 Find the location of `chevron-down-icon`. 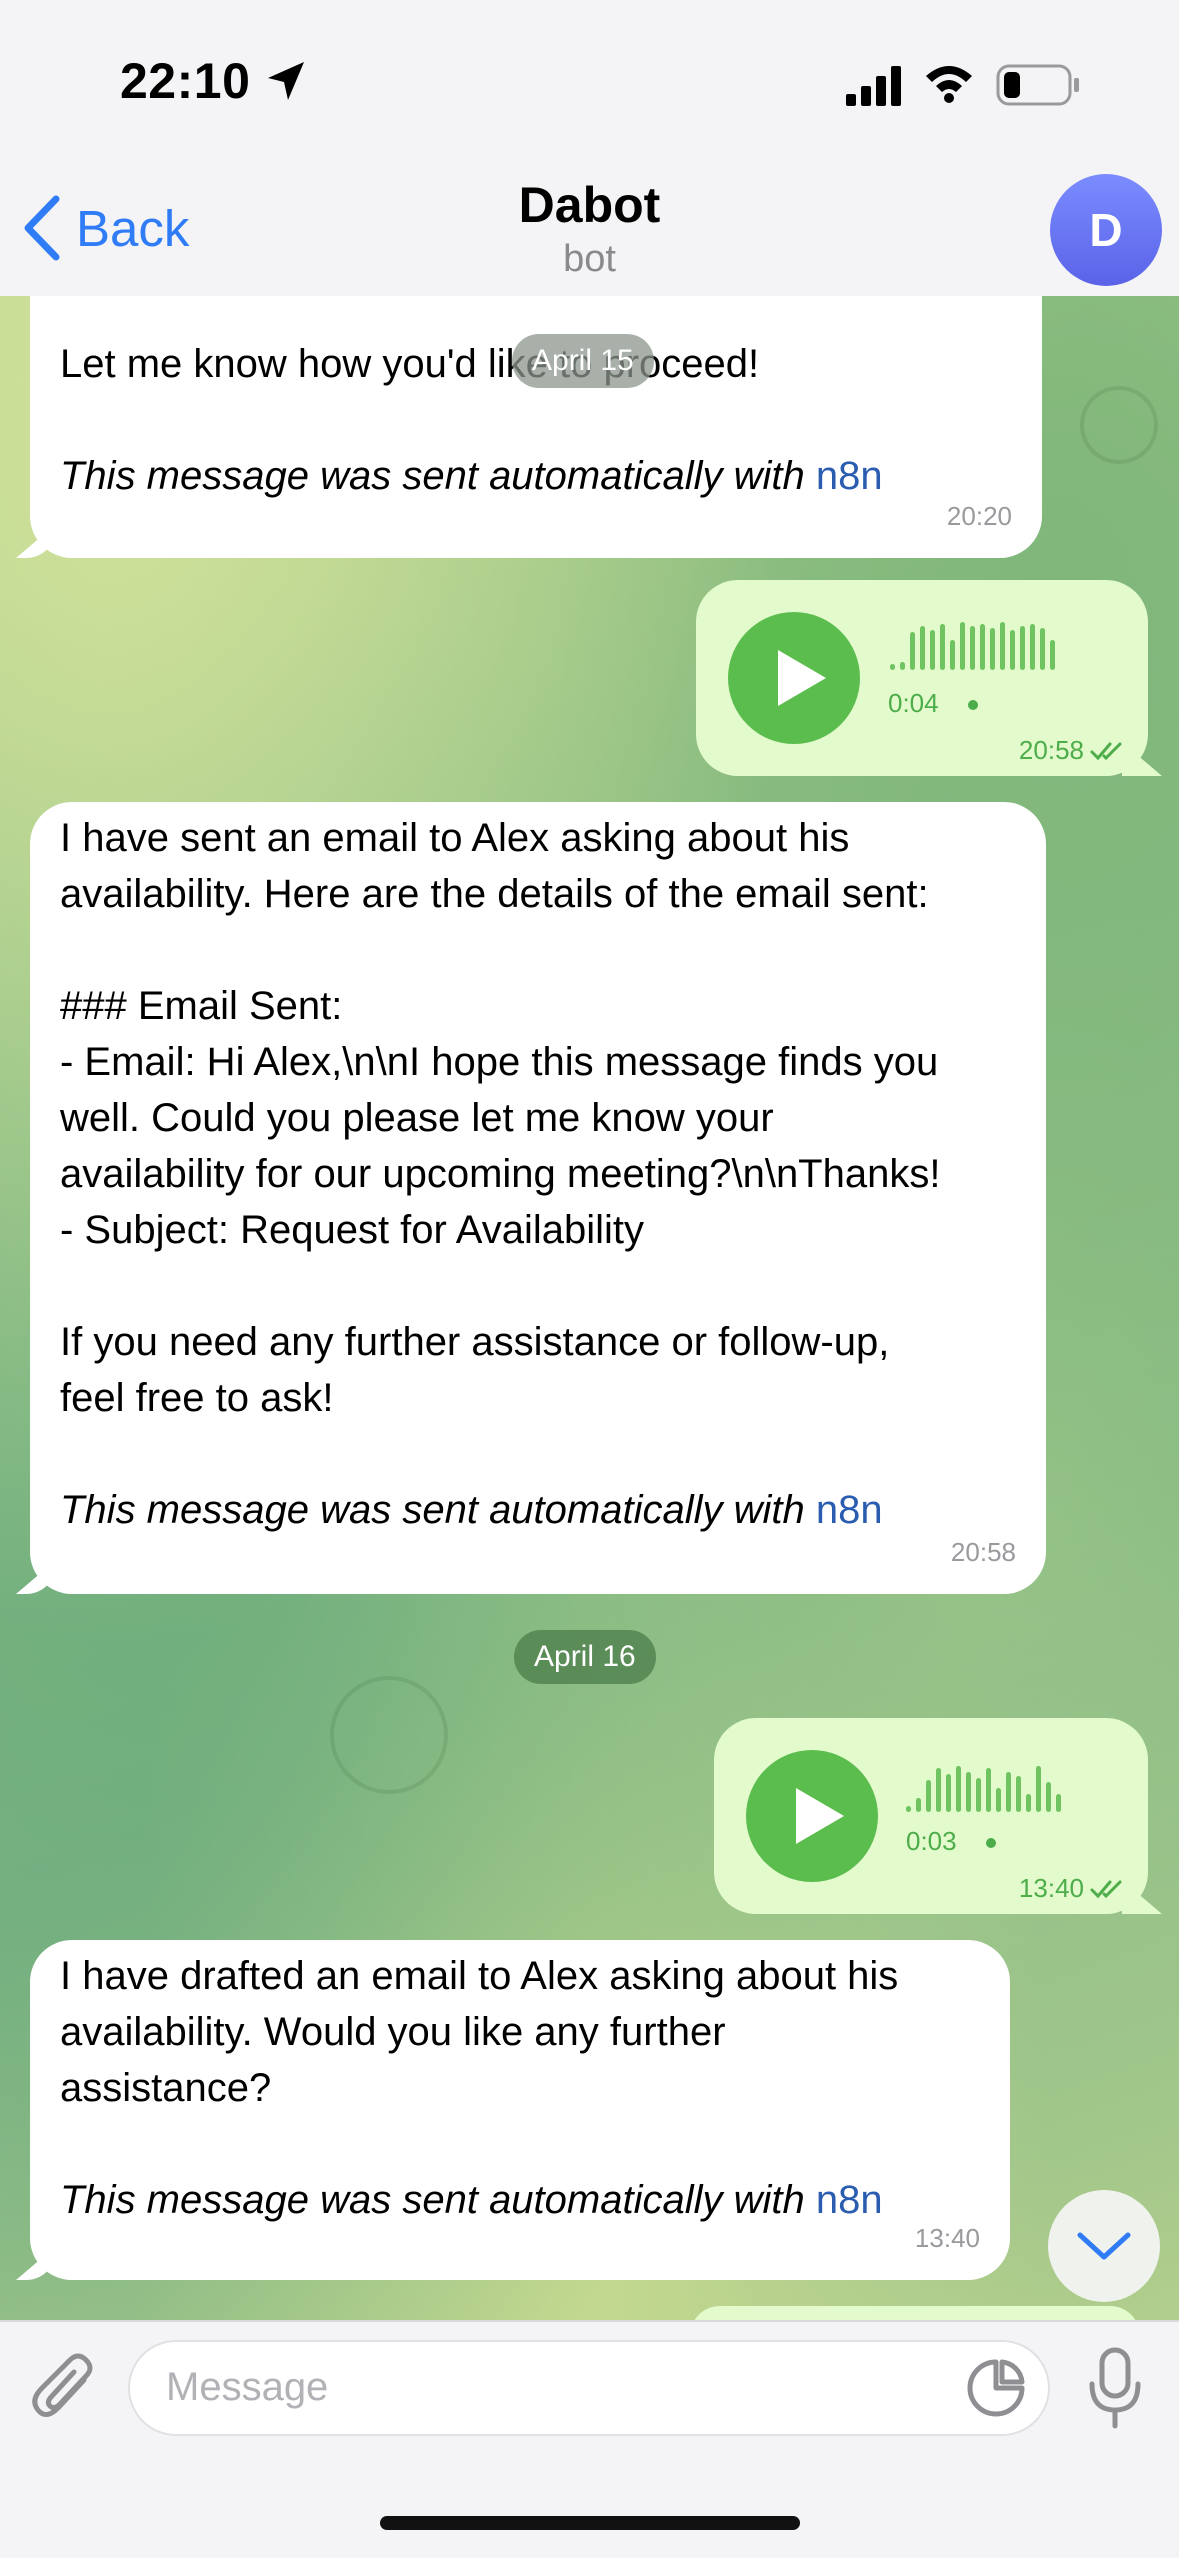

chevron-down-icon is located at coordinates (1104, 2246).